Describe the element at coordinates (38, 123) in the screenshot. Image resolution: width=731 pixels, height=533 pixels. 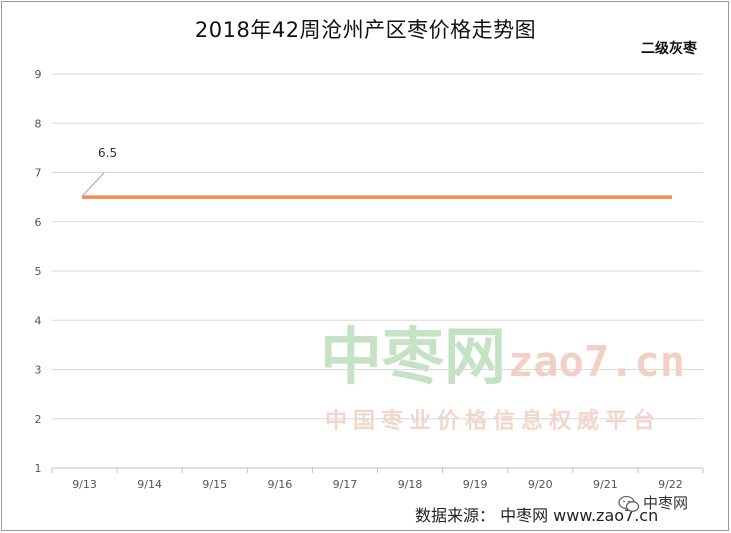
I see `y-tick-label: 8` at that location.